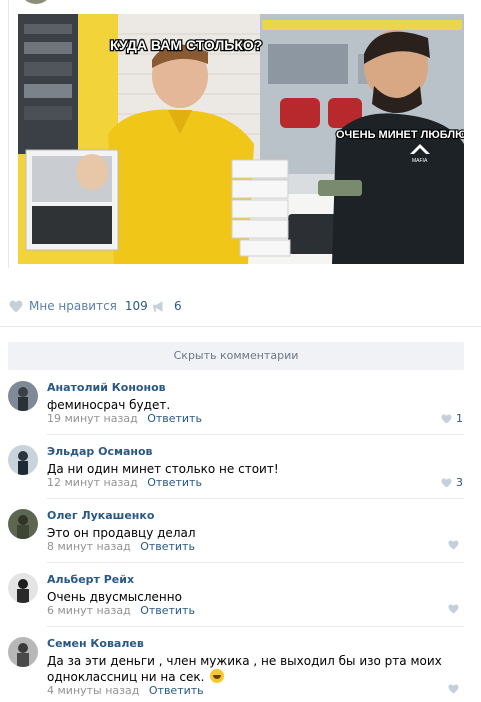 The height and width of the screenshot is (702, 481). I want to click on megaphone-icon, so click(158, 306).